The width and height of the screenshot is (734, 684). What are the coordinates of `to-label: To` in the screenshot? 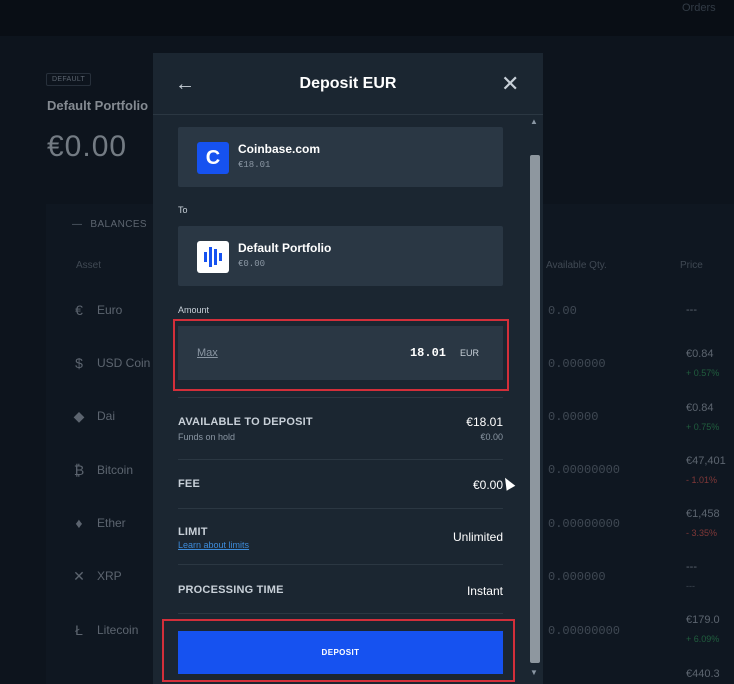 It's located at (183, 210).